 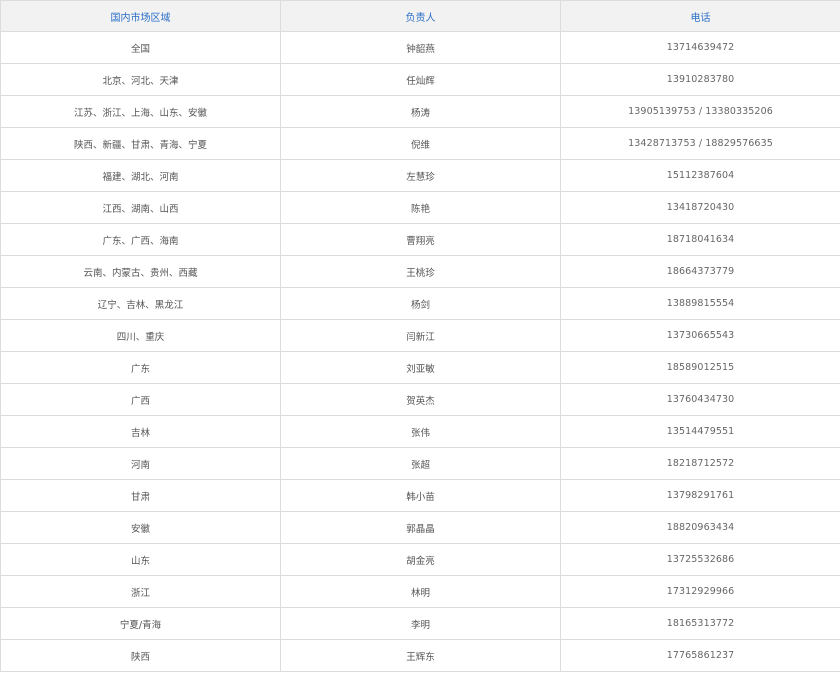 I want to click on phone-cell: 18218712572, so click(x=700, y=463).